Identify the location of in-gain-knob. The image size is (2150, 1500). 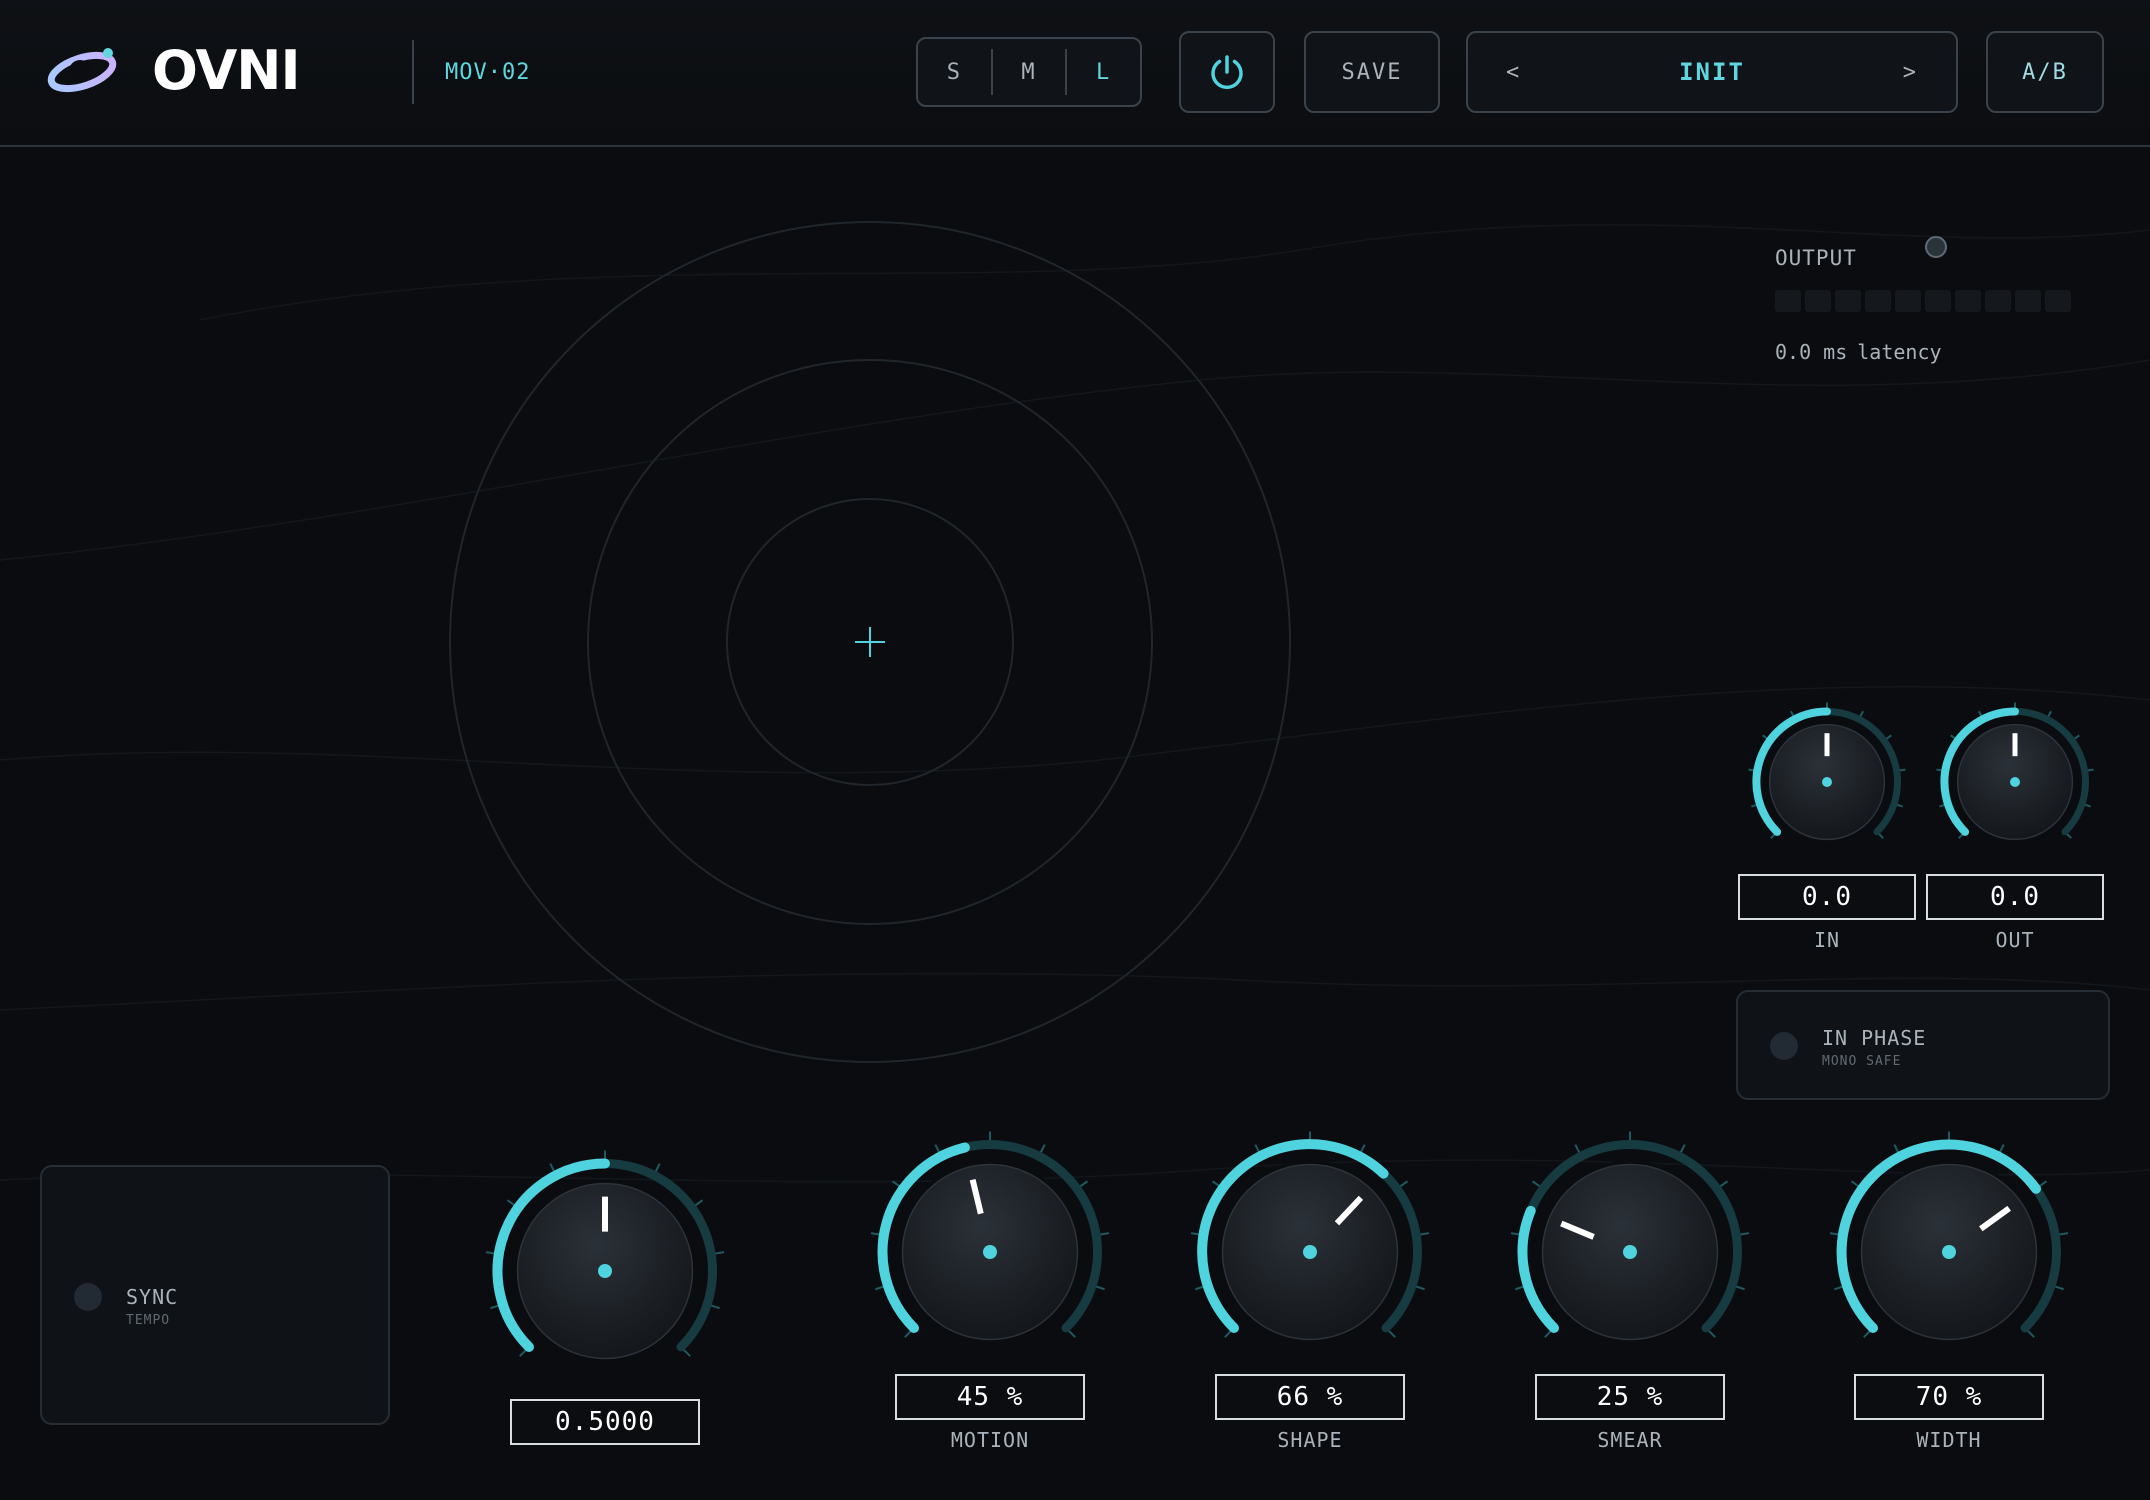
(1827, 782).